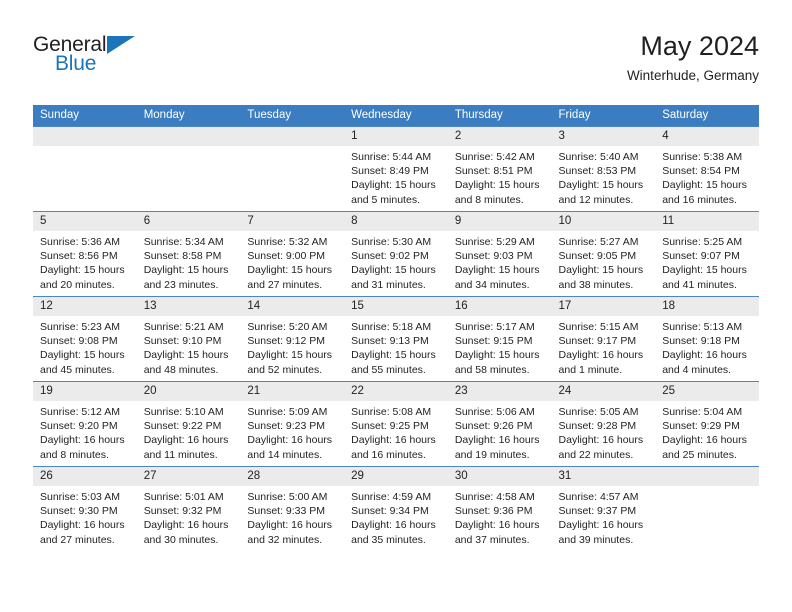 The image size is (792, 612). Describe the element at coordinates (183, 242) in the screenshot. I see `sunrise-time: Sunrise: 5:34 AM` at that location.